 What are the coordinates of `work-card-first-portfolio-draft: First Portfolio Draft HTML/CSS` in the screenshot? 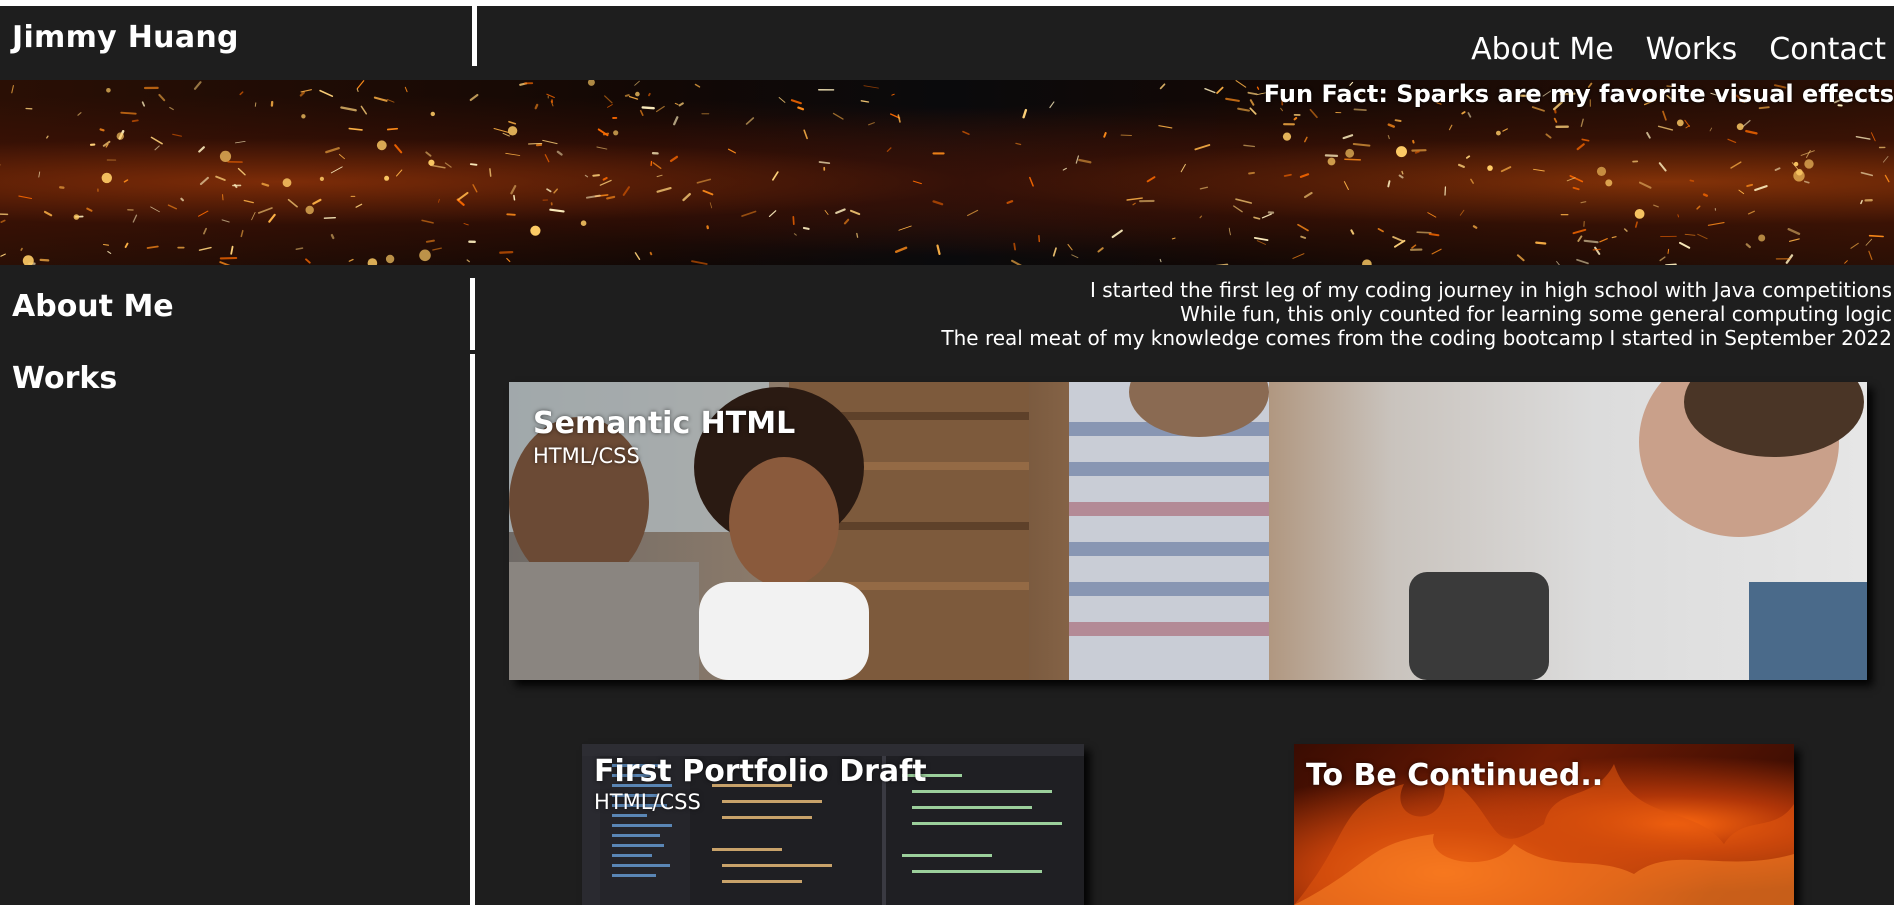 It's located at (833, 824).